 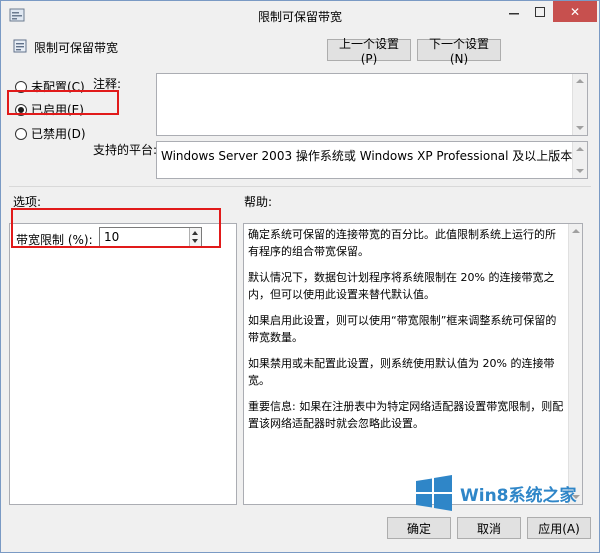 I want to click on apply-button: 应用(A), so click(x=559, y=528).